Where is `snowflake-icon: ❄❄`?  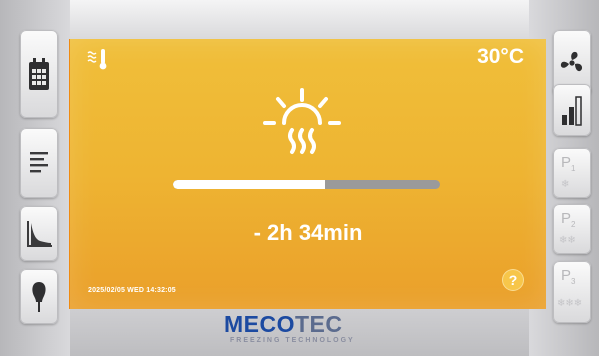 snowflake-icon: ❄❄ is located at coordinates (567, 240).